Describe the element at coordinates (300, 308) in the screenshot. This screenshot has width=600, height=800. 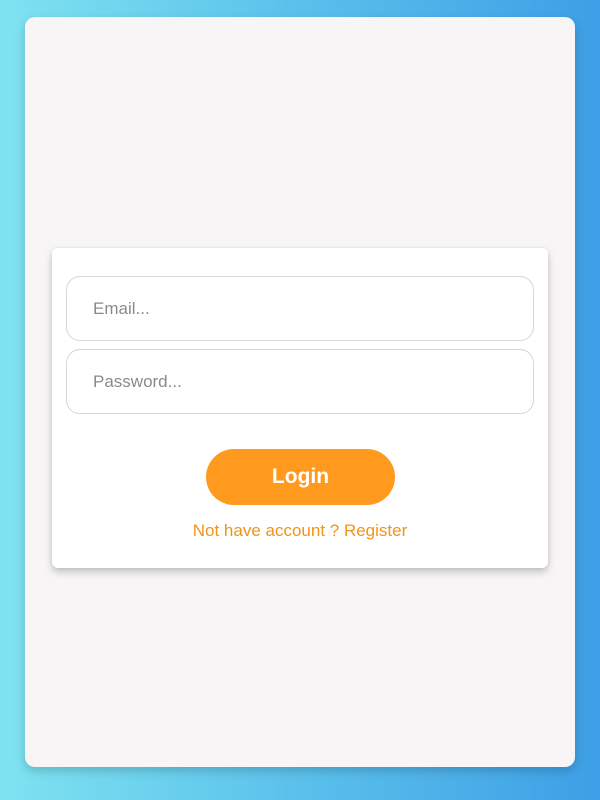
I see `email-field` at that location.